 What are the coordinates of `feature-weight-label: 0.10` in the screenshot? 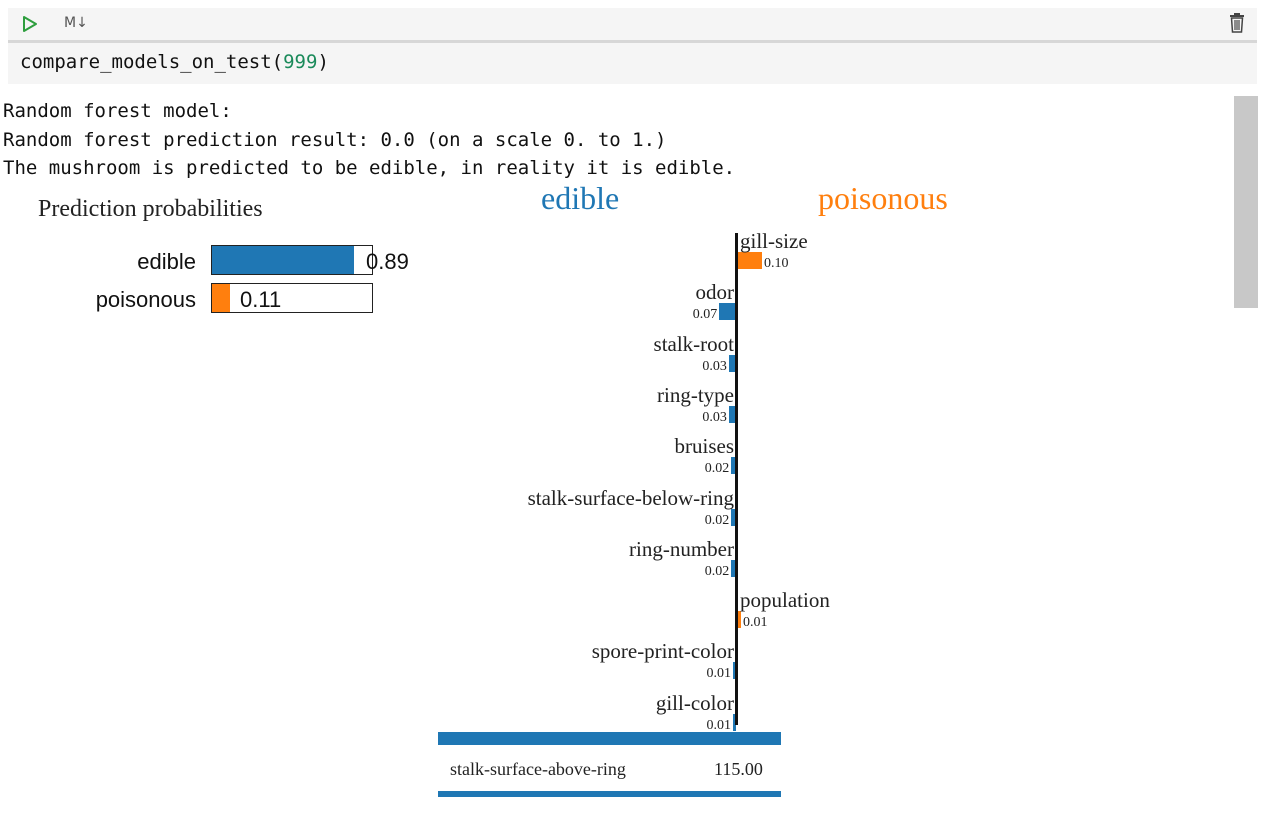 It's located at (776, 263).